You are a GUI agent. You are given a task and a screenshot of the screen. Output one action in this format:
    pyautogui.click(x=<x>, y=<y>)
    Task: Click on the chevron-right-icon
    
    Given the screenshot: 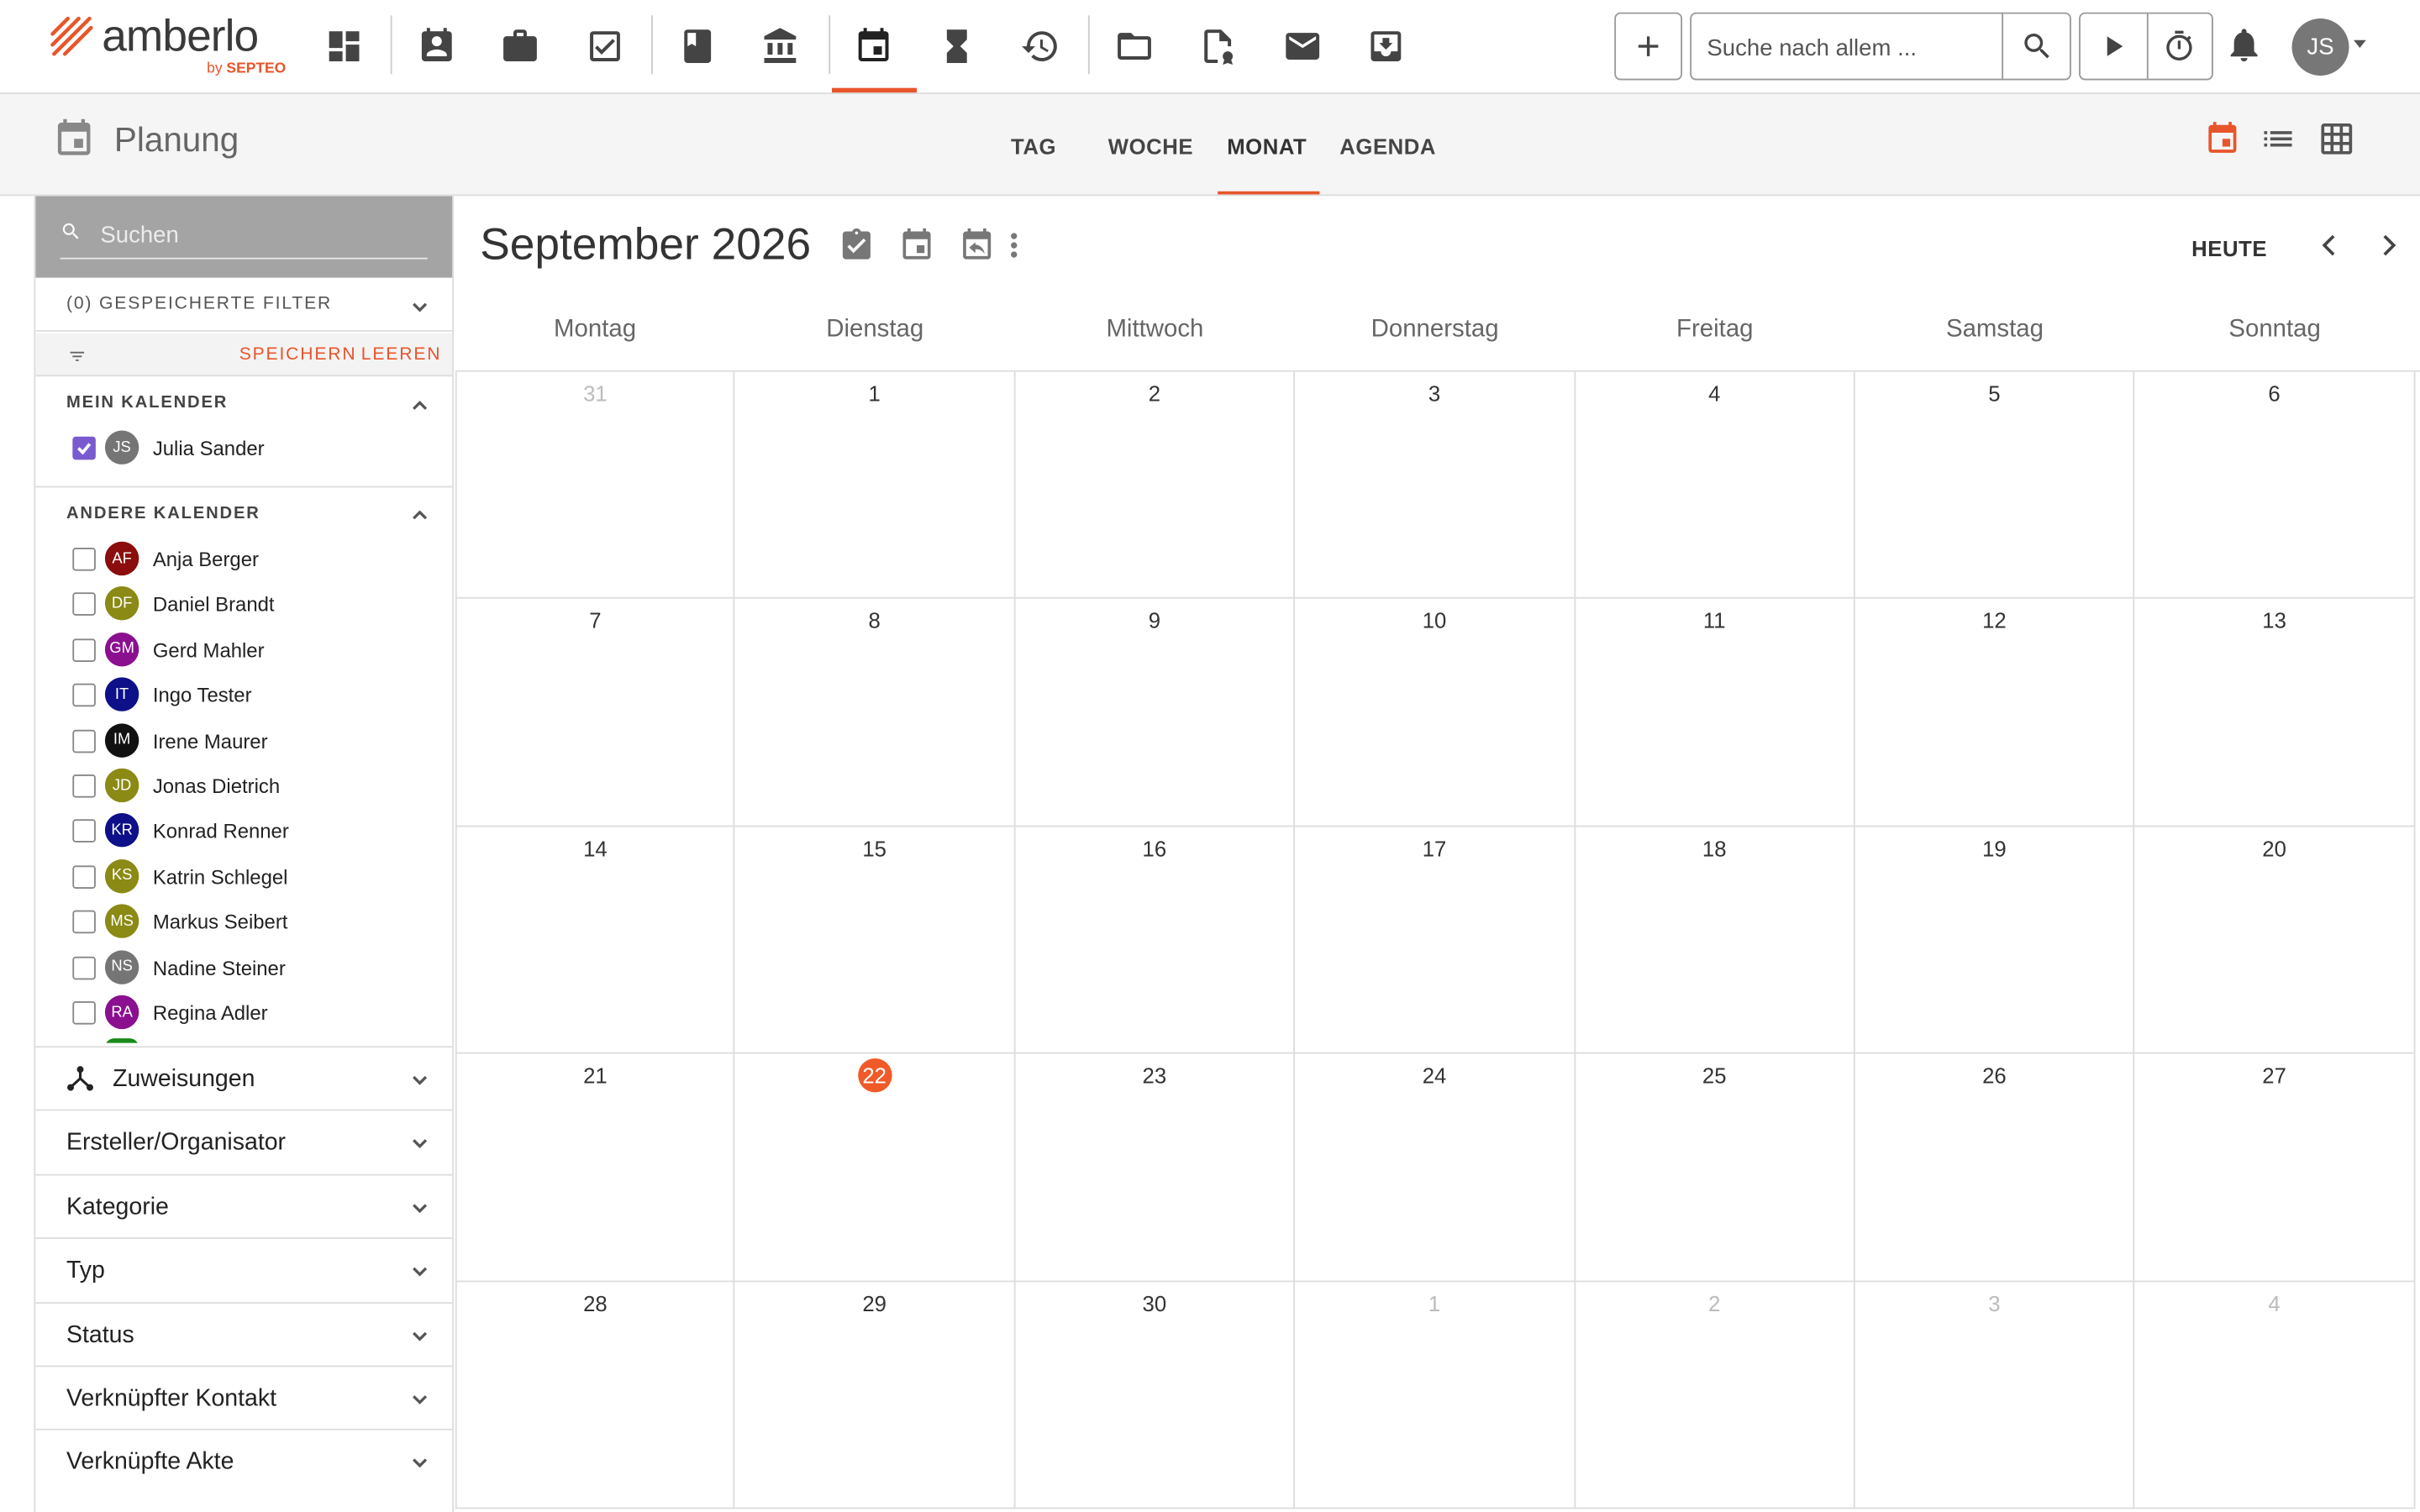 What is the action you would take?
    pyautogui.click(x=2390, y=245)
    